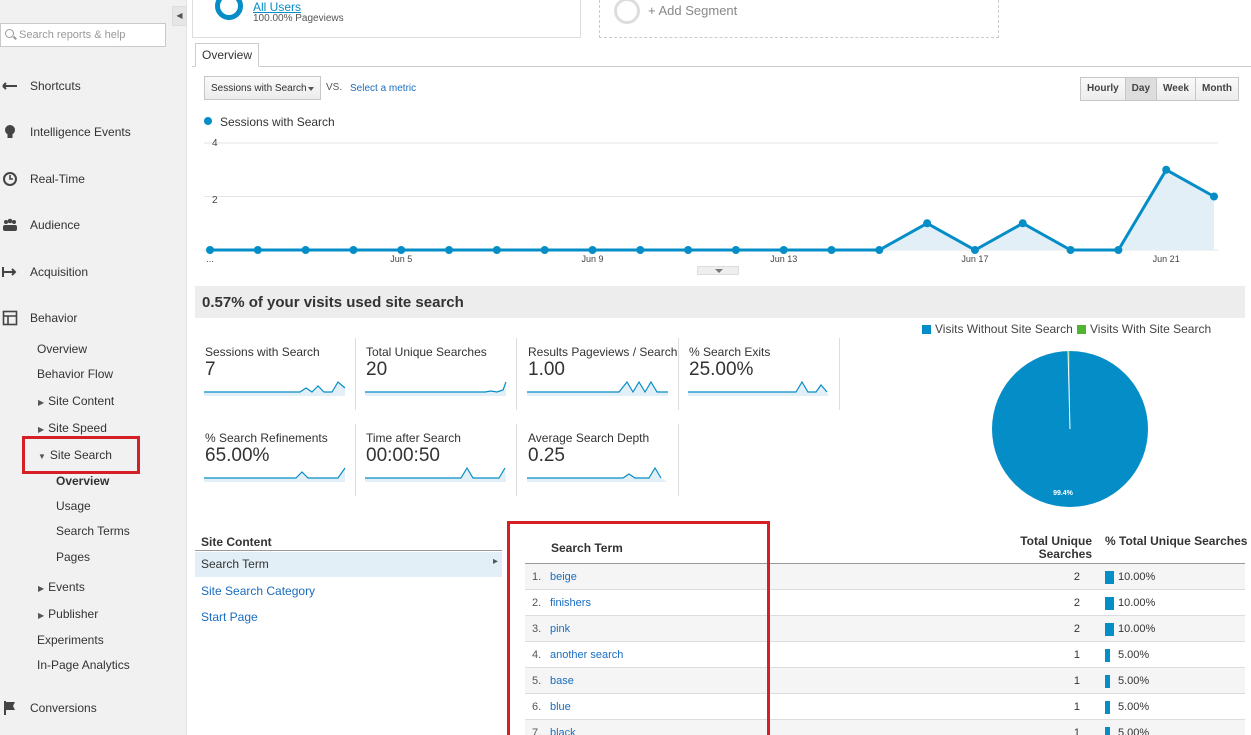 Image resolution: width=1251 pixels, height=735 pixels. Describe the element at coordinates (720, 302) in the screenshot. I see `headline-bar: 0.57% of your visits used site search` at that location.